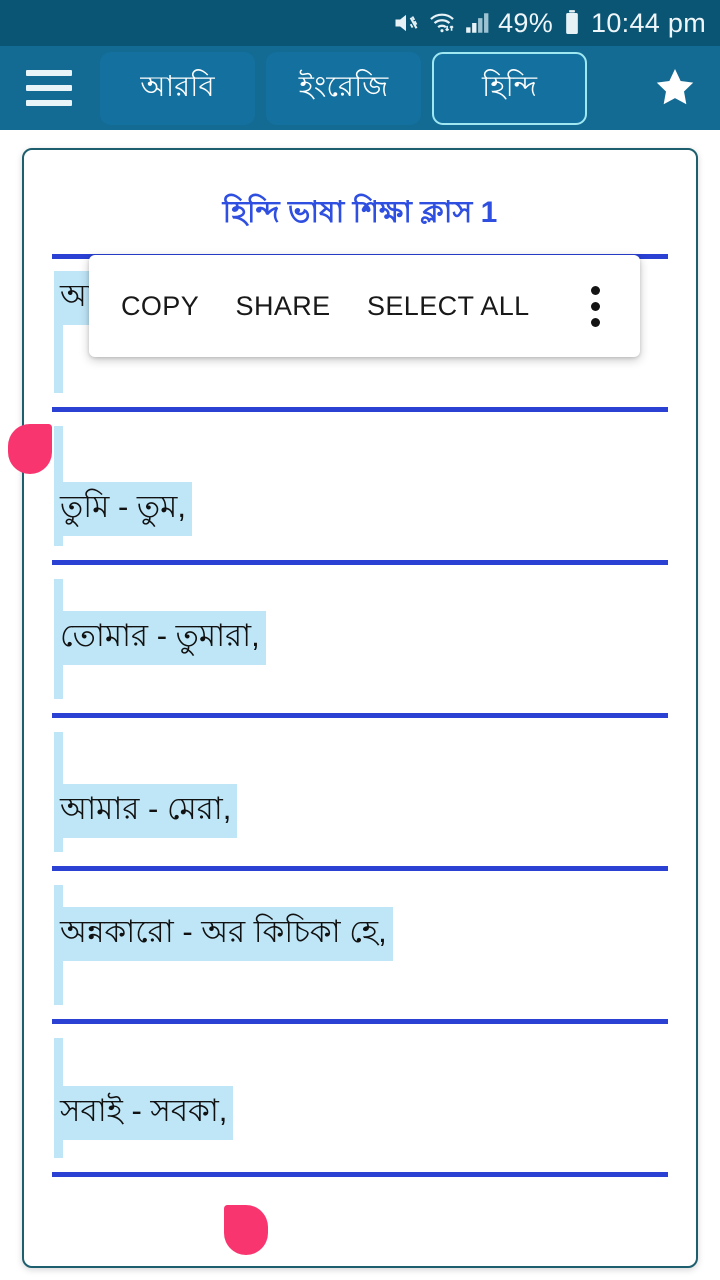  I want to click on select-all-button: SELECT ALL, so click(448, 306).